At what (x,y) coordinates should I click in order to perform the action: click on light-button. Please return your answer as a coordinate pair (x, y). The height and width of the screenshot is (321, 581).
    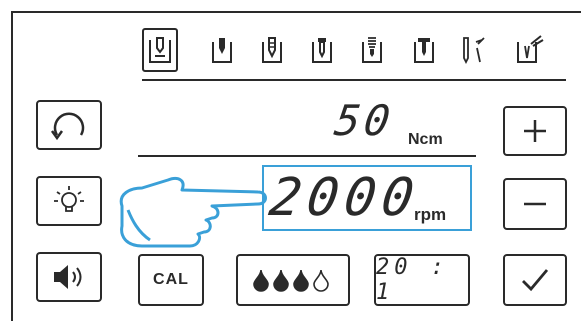
    Looking at the image, I should click on (69, 201).